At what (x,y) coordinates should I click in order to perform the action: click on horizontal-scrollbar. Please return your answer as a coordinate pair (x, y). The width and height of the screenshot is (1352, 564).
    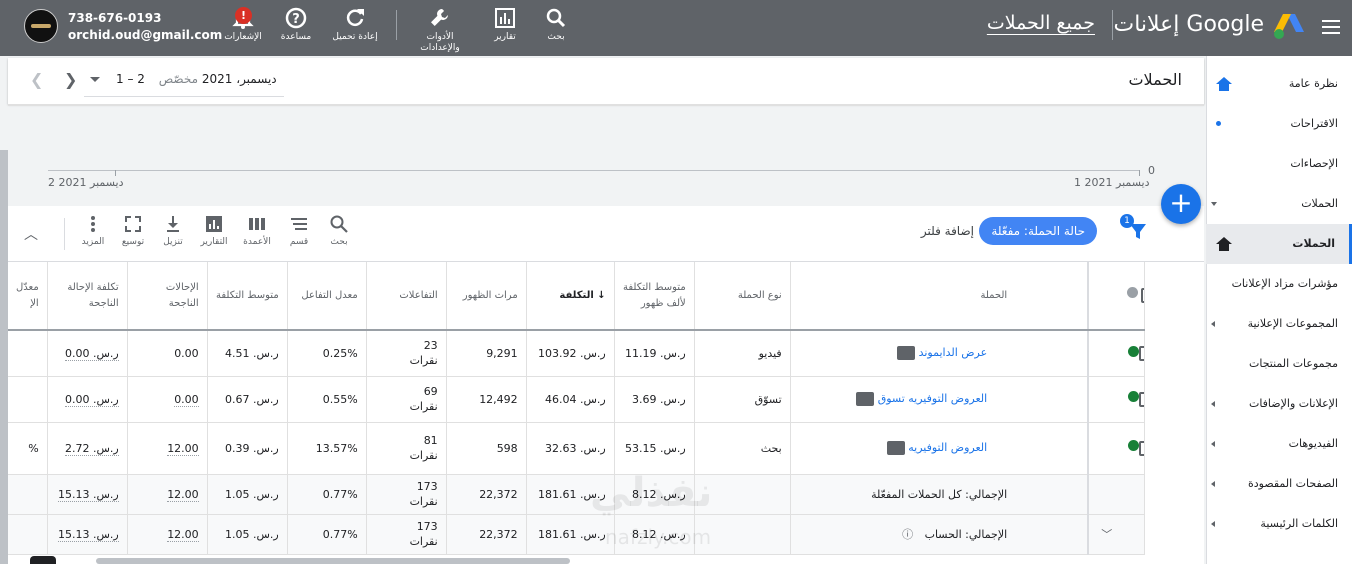
    Looking at the image, I should click on (333, 561).